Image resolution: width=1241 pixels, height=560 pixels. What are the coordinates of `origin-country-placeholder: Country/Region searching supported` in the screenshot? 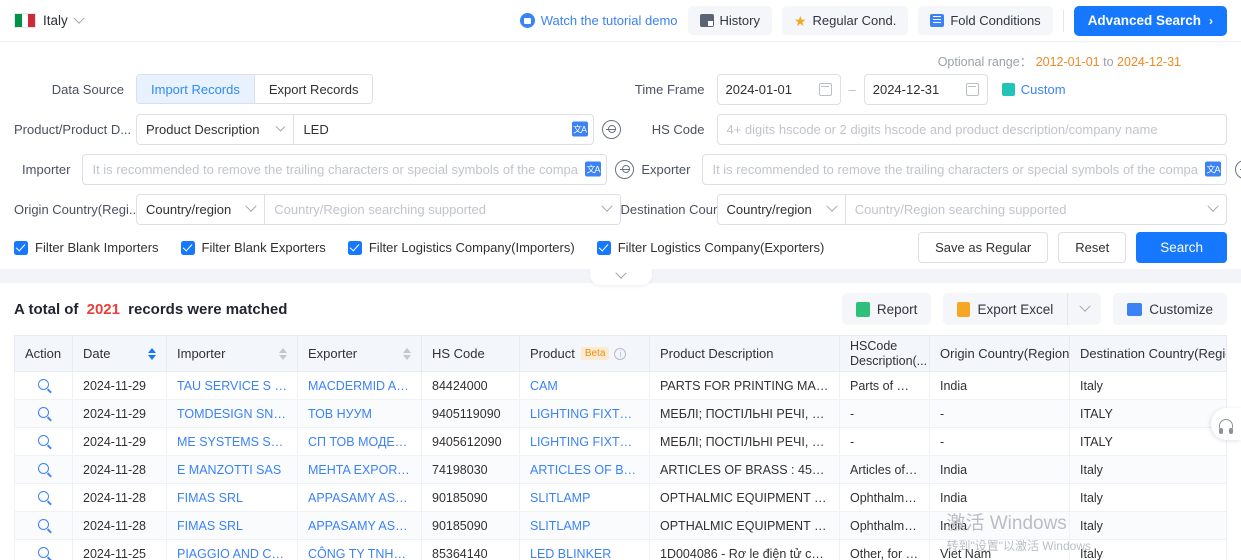 It's located at (380, 209).